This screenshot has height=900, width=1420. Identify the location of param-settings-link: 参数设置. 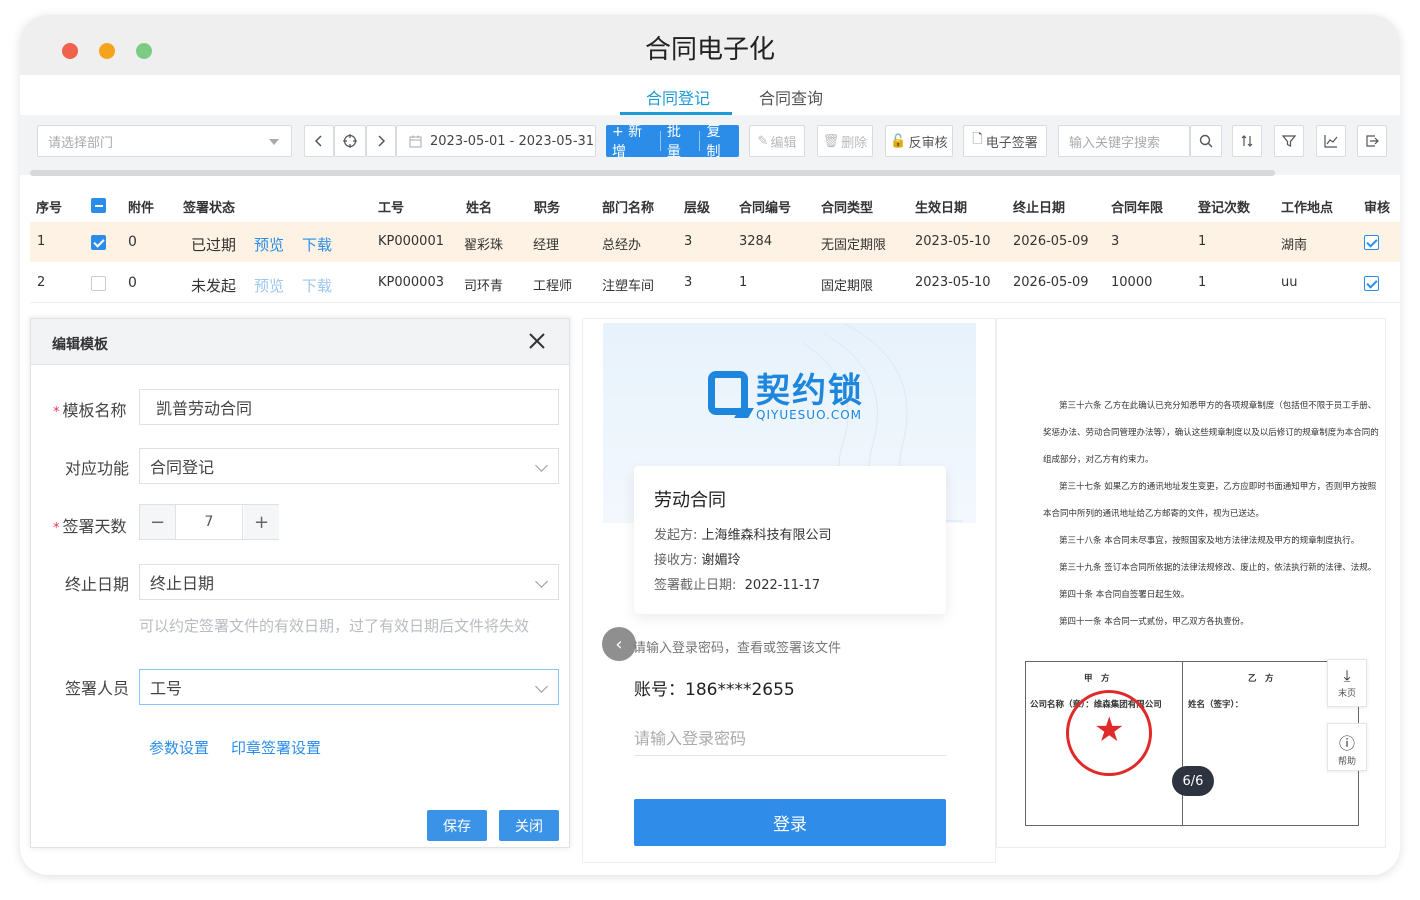
(179, 747).